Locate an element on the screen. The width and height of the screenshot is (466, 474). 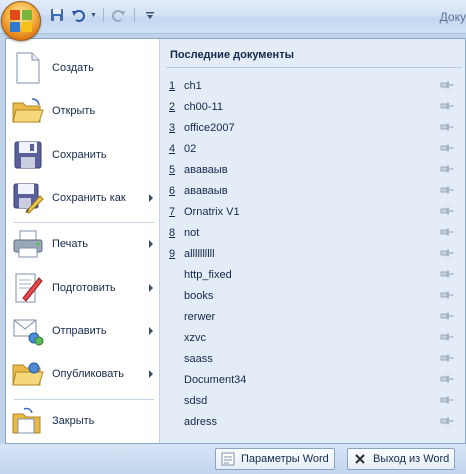
recent-document-name: Document34 is located at coordinates (215, 379).